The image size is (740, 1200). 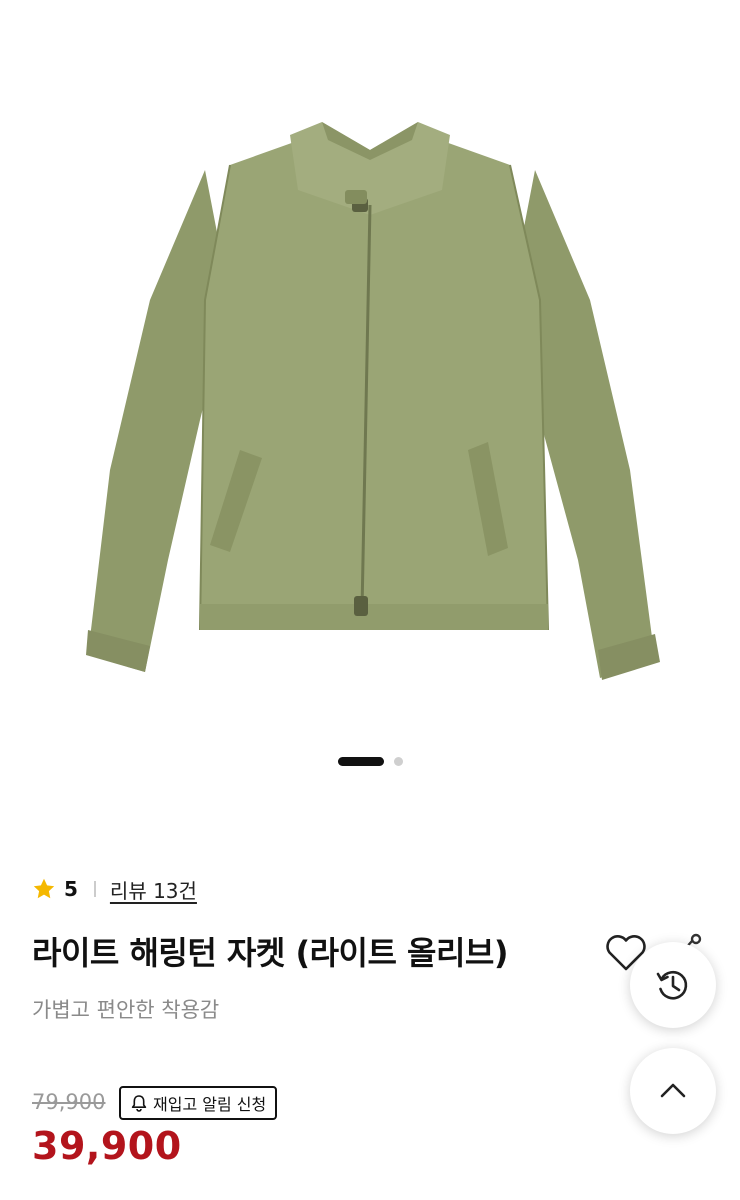 I want to click on rating-score: 5, so click(x=71, y=889).